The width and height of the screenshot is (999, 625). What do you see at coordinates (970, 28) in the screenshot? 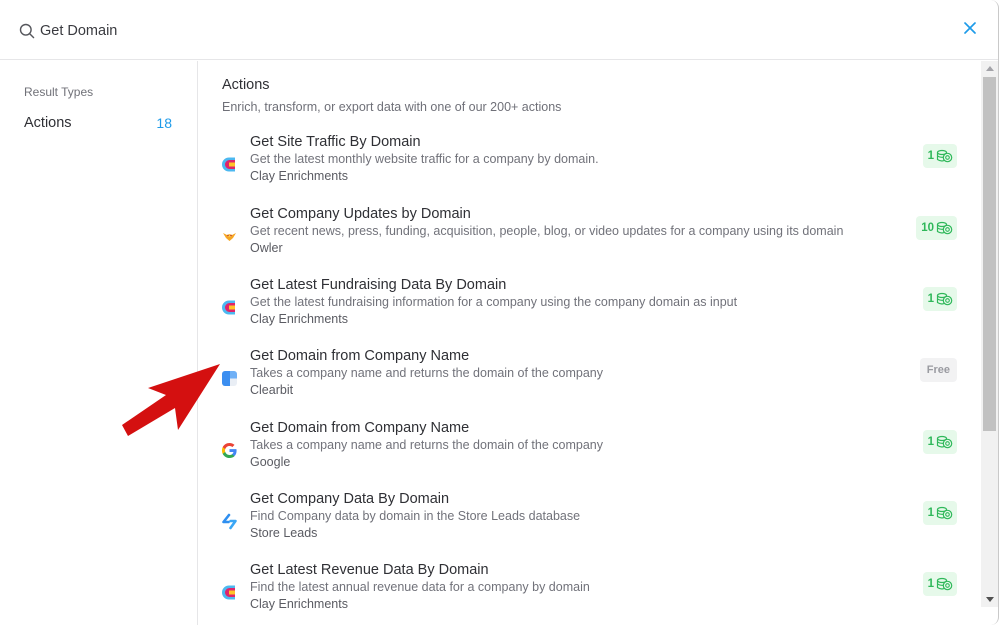
I see `close-icon` at bounding box center [970, 28].